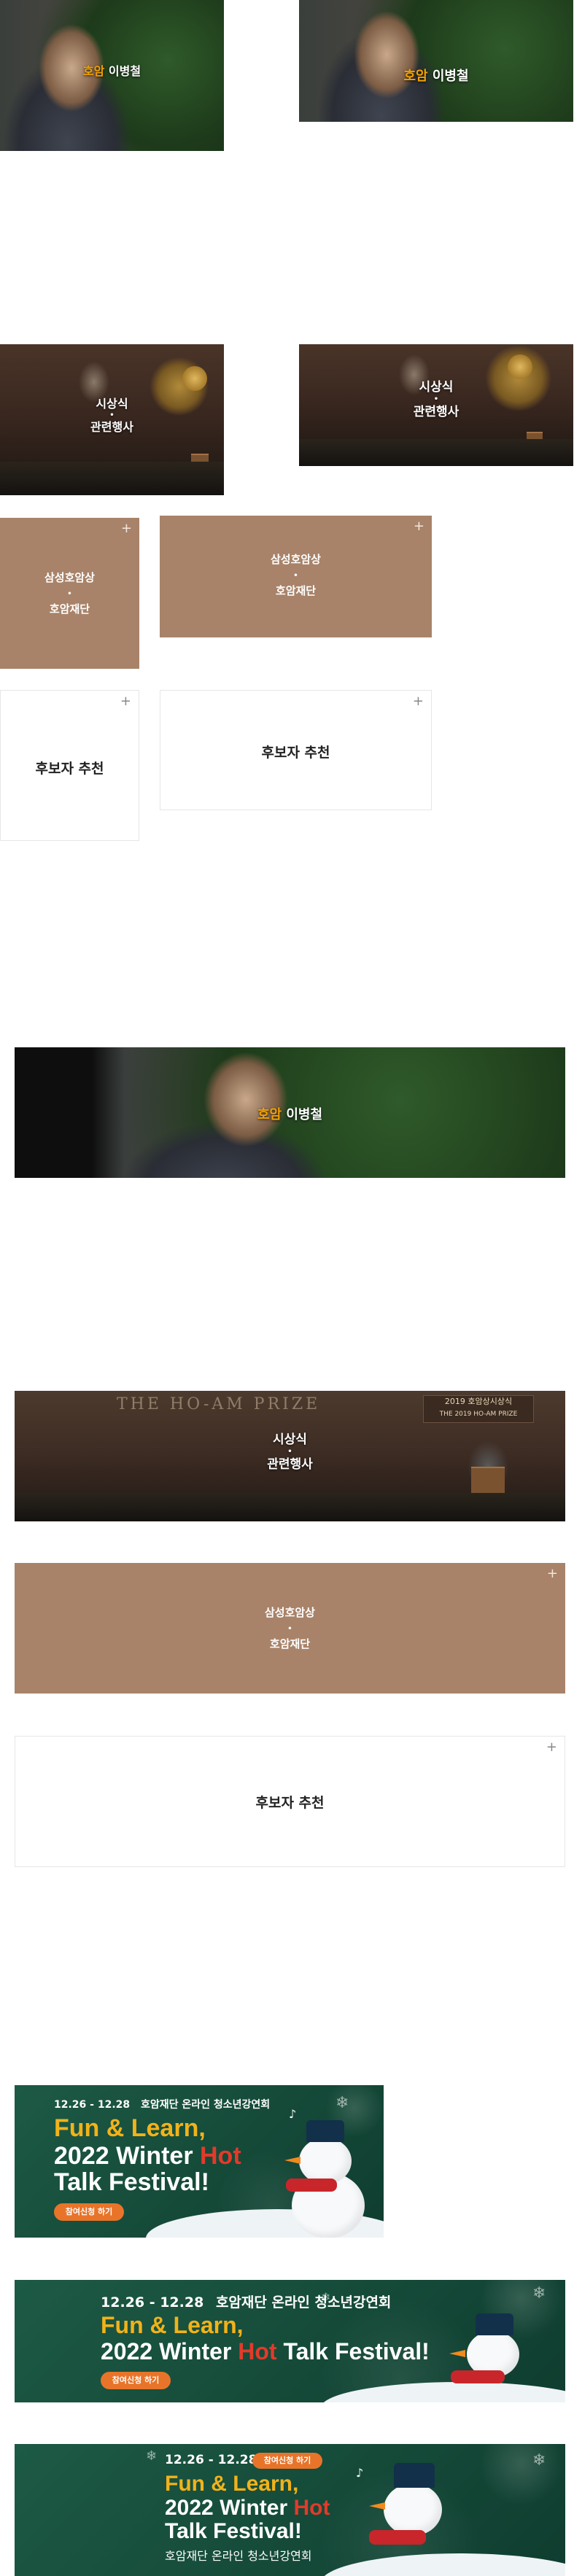 The height and width of the screenshot is (2576, 574). I want to click on nominee-tile-wide: + 후보자 추천, so click(290, 1802).